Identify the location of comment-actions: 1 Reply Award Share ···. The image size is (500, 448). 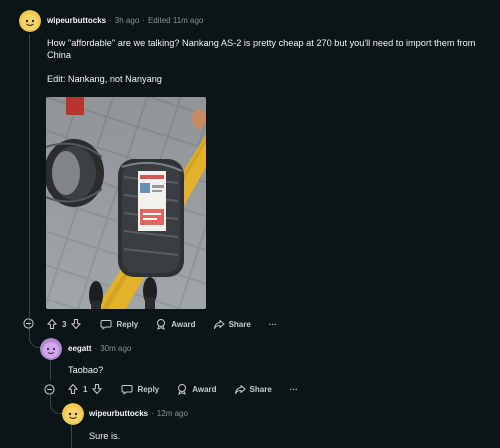
(182, 389).